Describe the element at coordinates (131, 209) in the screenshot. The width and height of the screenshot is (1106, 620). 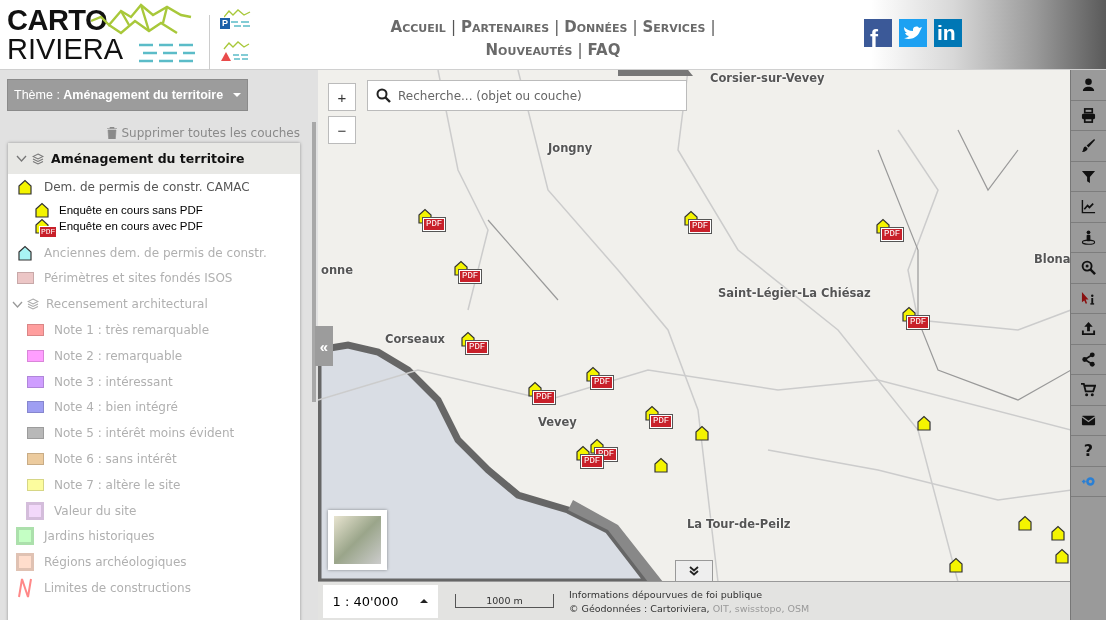
I see `legend-label: Enquête en cours sans PDF` at that location.